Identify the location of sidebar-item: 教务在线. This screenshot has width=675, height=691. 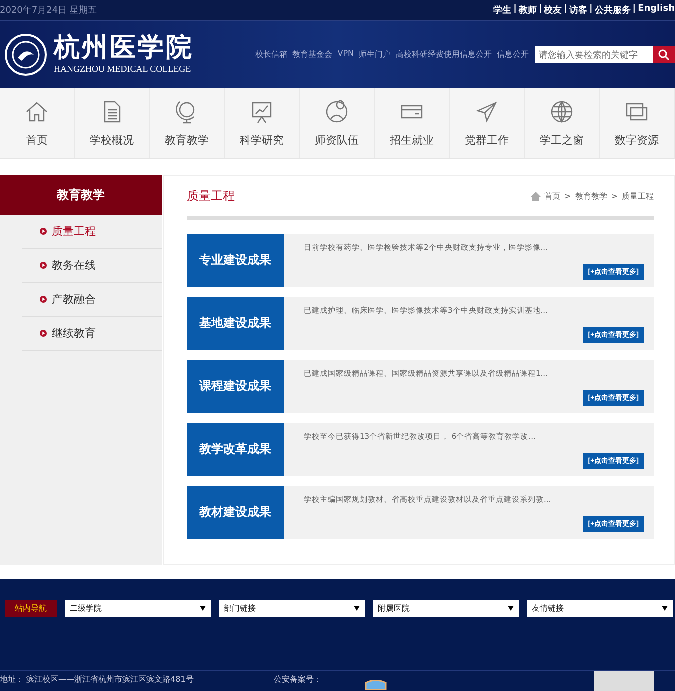
(92, 266).